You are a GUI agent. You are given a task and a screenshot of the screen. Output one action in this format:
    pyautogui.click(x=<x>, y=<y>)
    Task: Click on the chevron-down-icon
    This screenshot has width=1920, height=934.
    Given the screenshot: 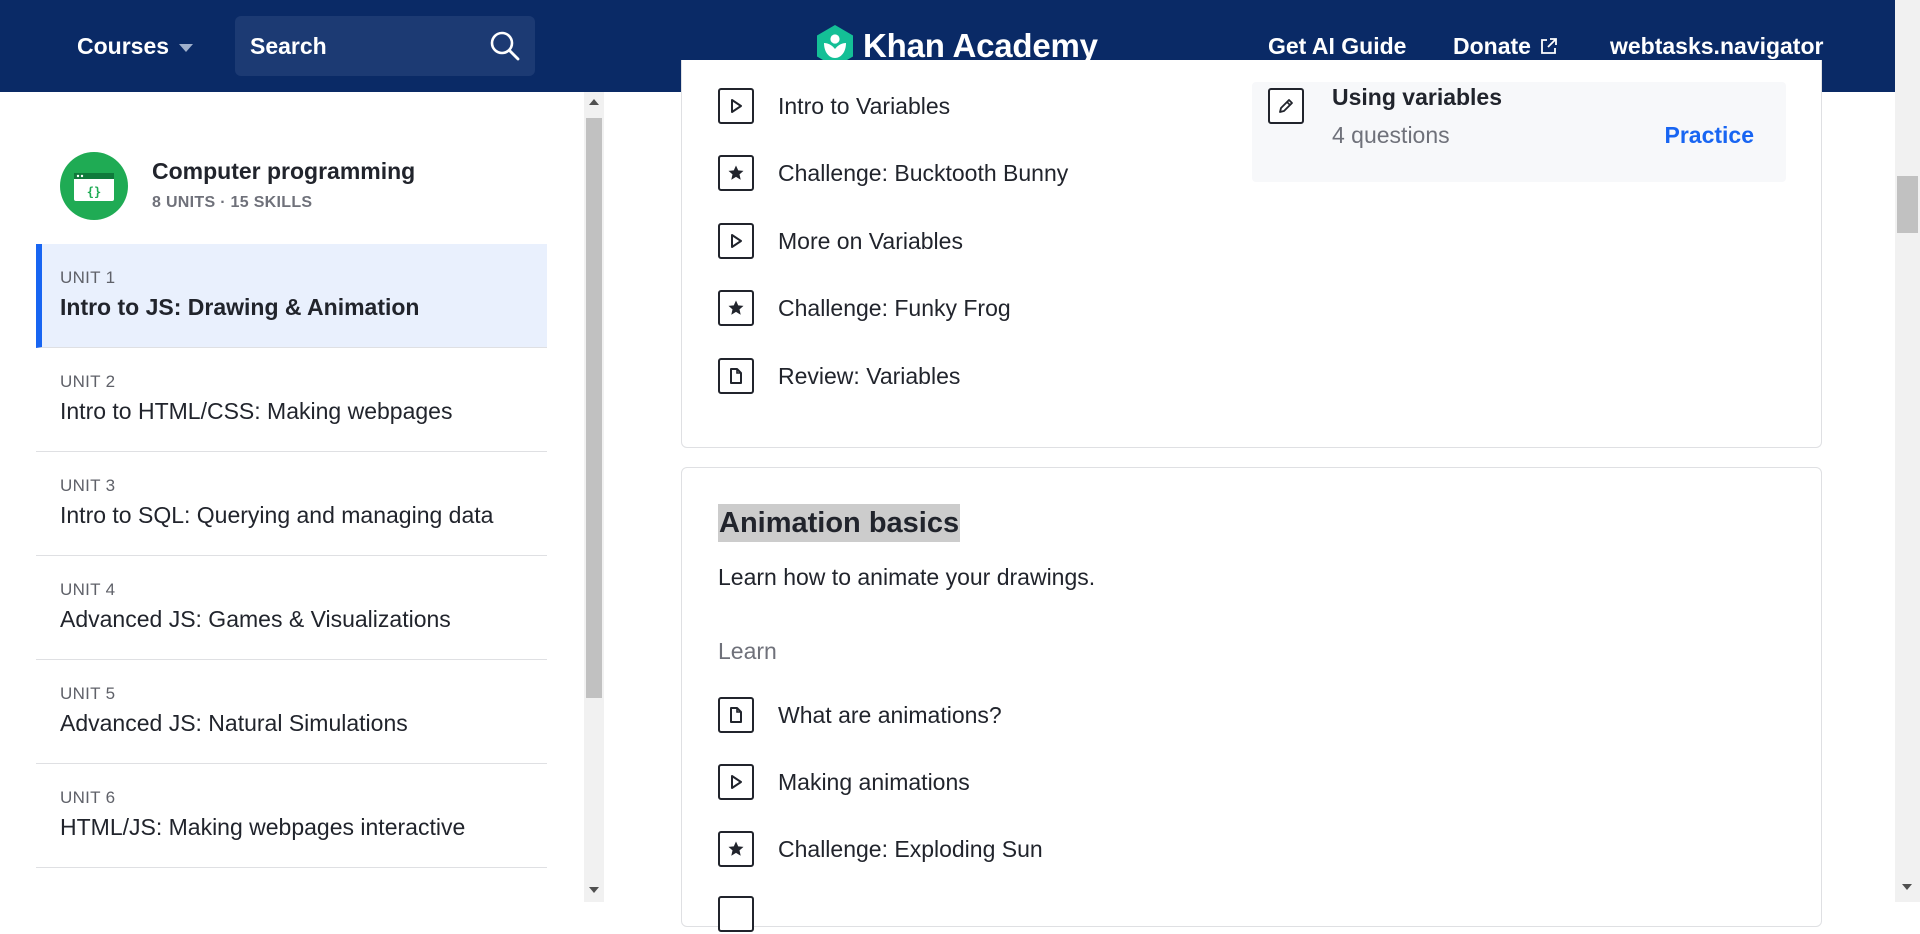 What is the action you would take?
    pyautogui.click(x=186, y=47)
    